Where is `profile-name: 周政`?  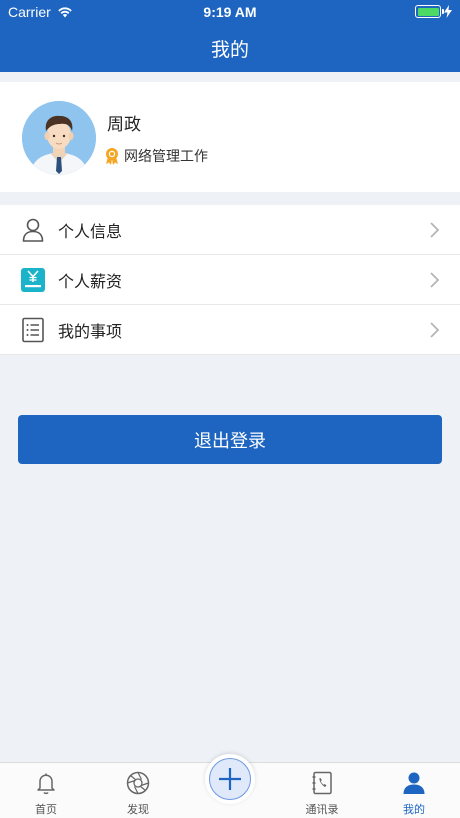 profile-name: 周政 is located at coordinates (124, 125).